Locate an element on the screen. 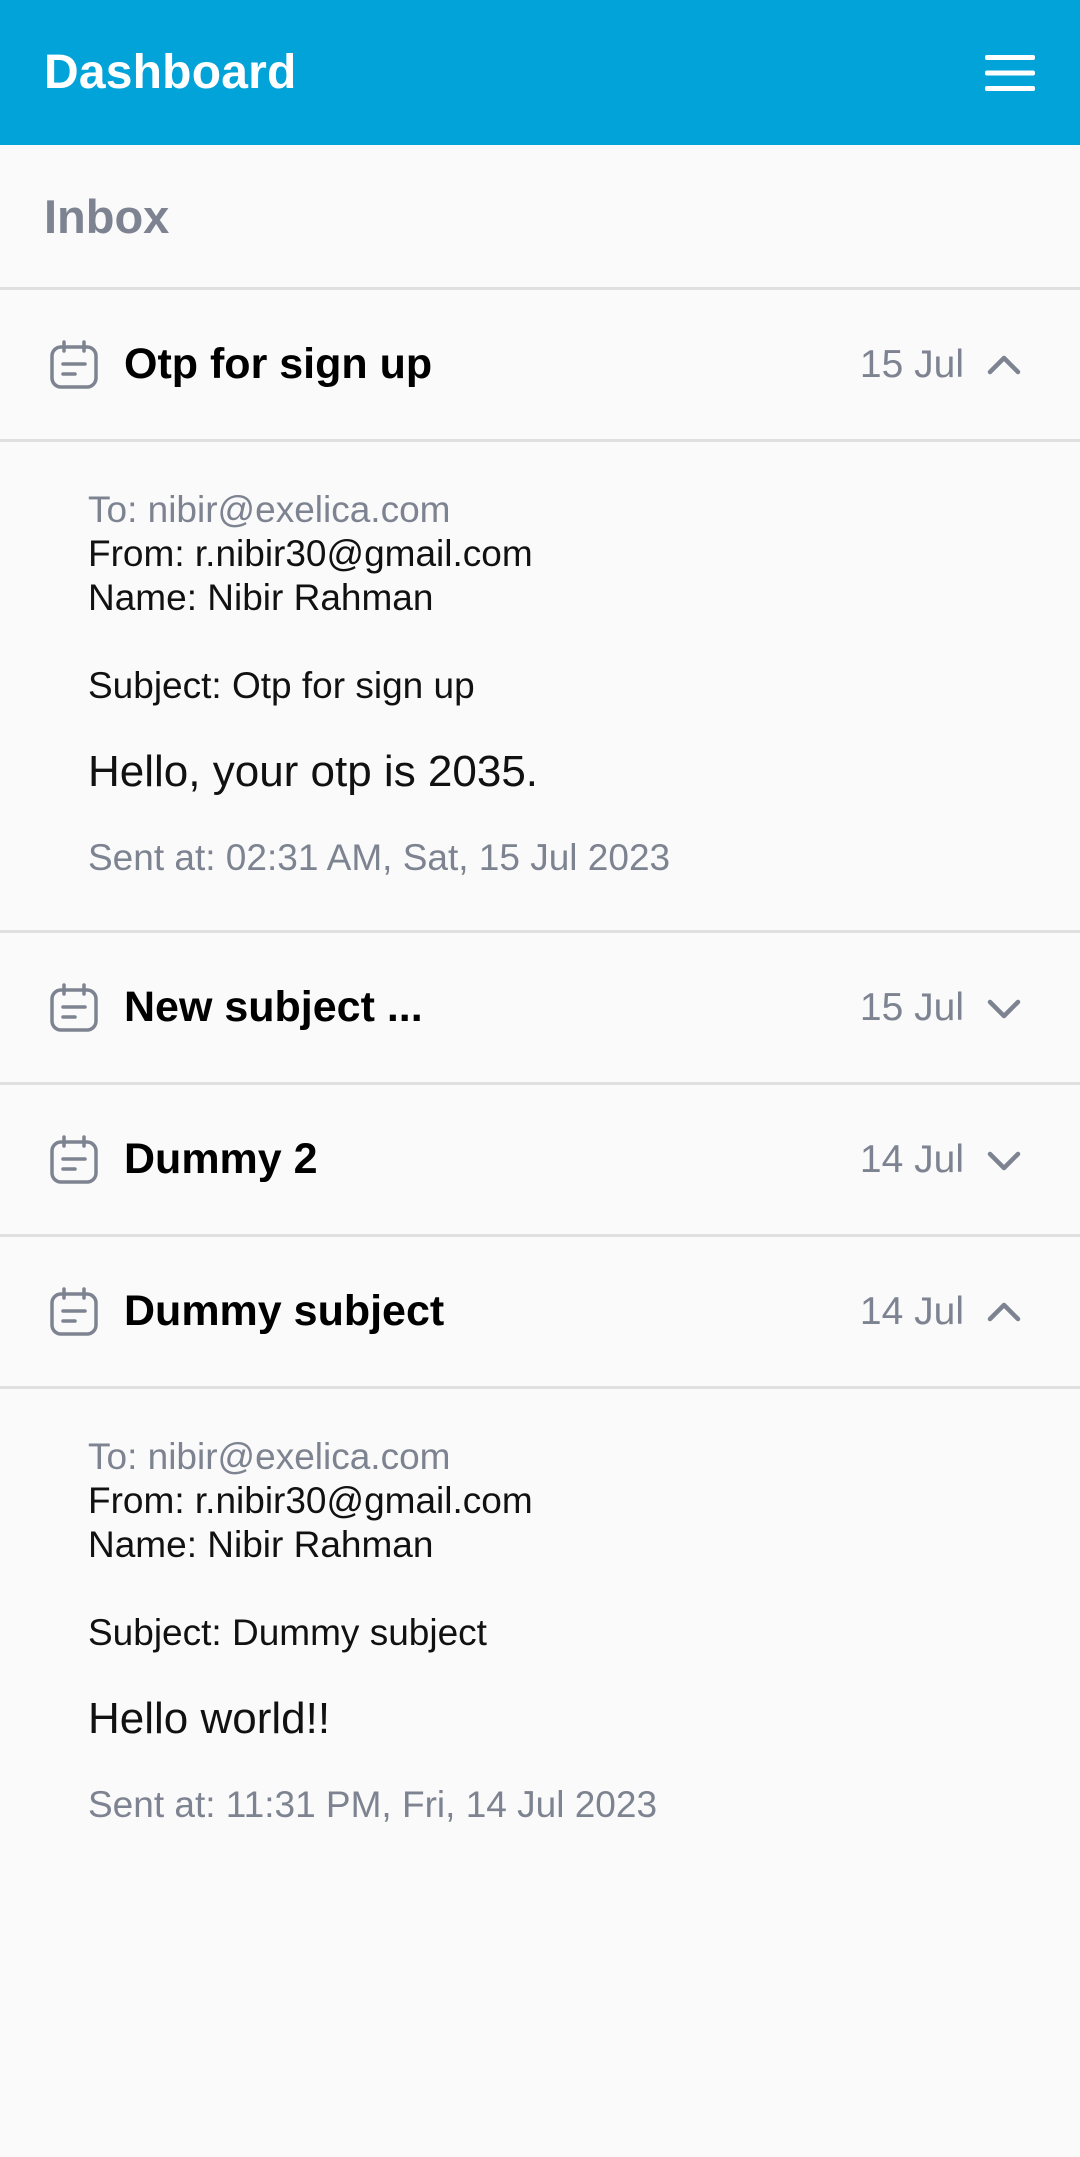  mail-subject-line: Subject: Dummy subject is located at coordinates (287, 1632).